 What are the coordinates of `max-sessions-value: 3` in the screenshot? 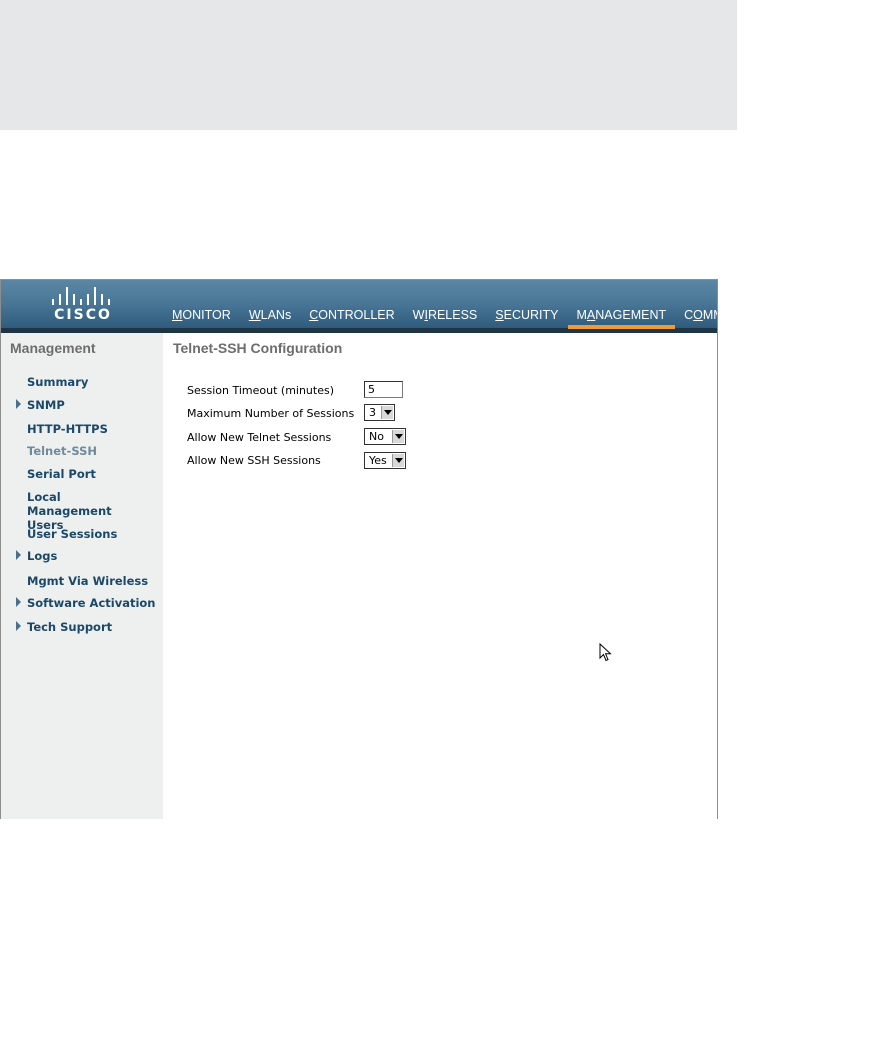 It's located at (372, 412).